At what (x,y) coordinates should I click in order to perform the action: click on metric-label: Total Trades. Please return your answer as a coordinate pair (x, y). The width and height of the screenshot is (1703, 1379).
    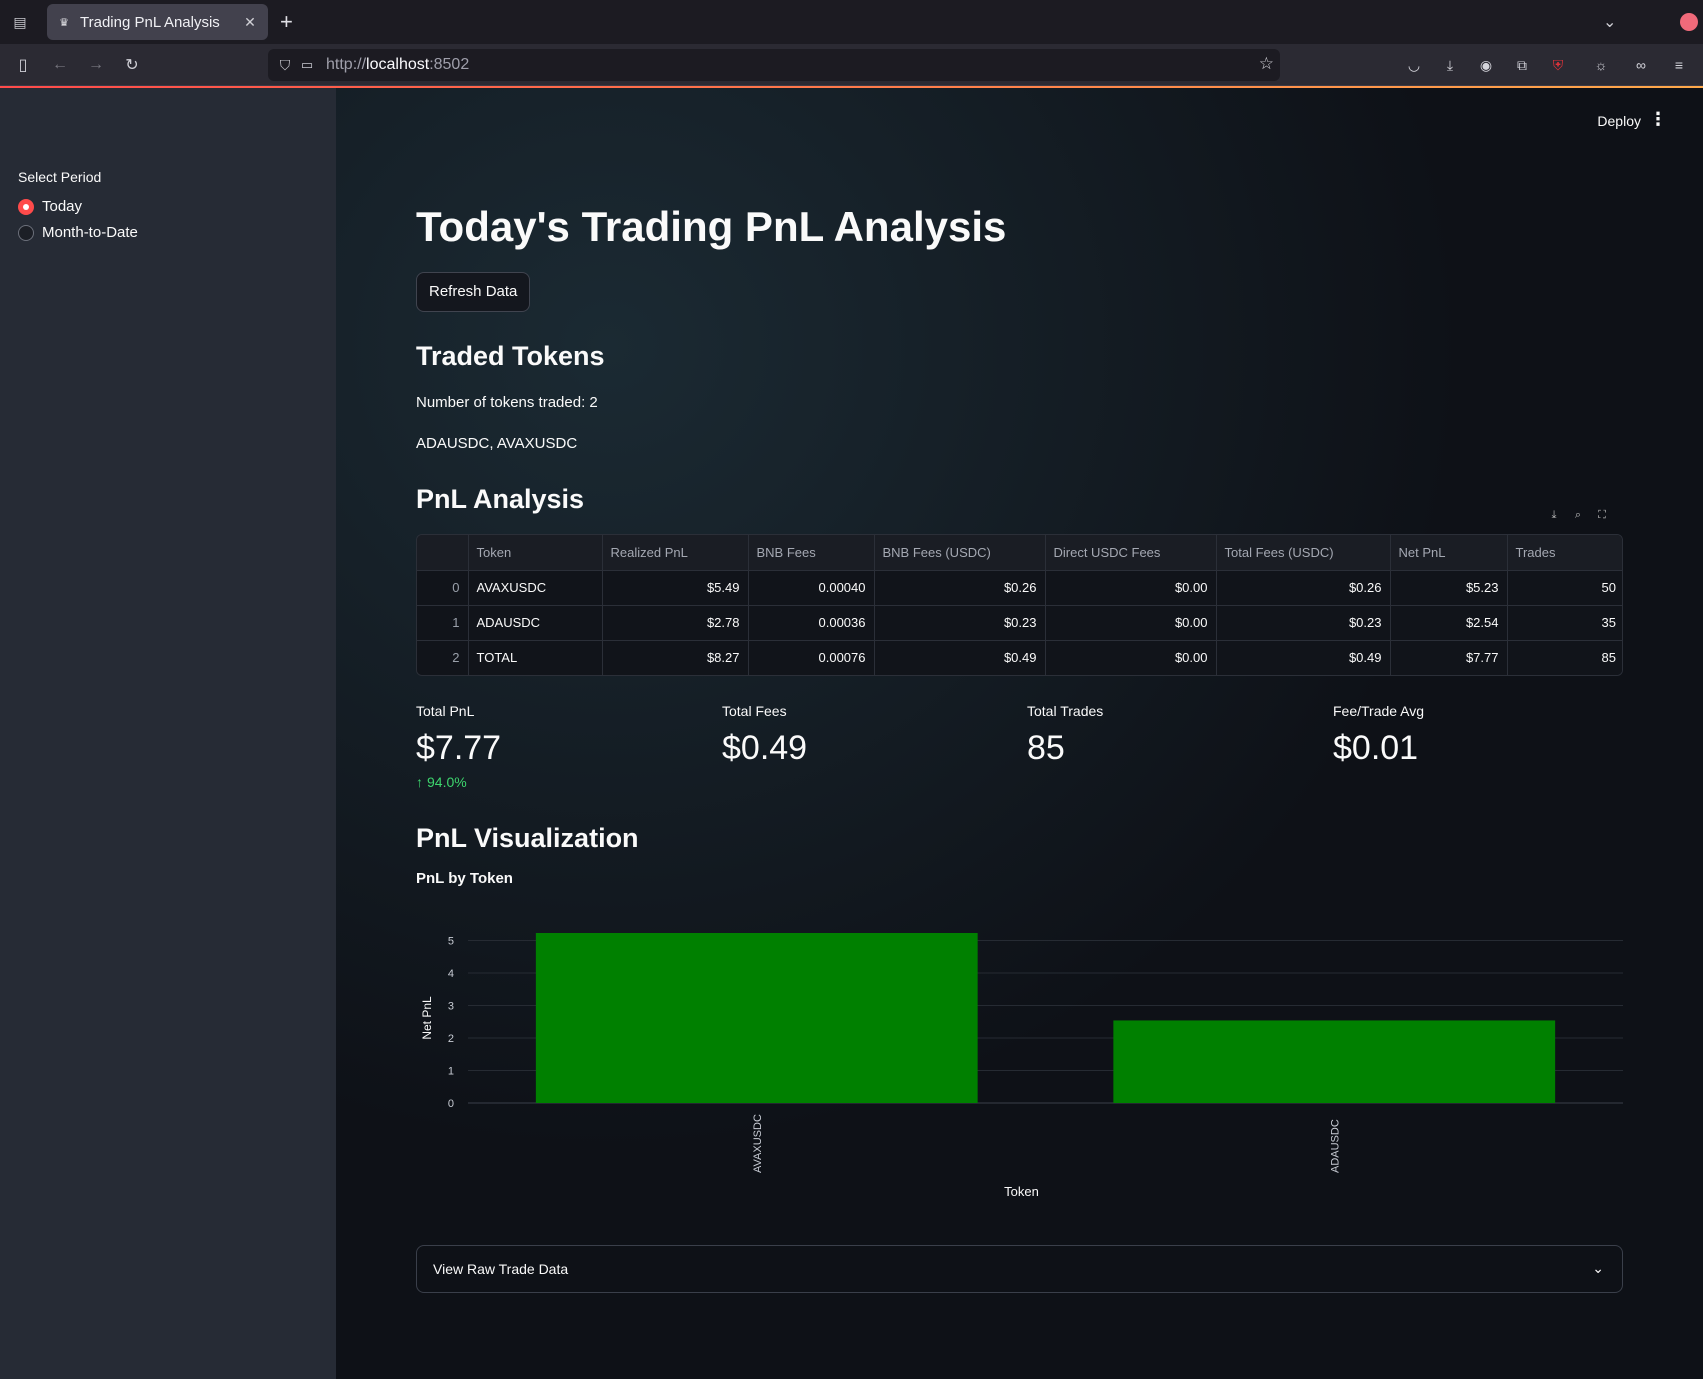
    Looking at the image, I should click on (1065, 711).